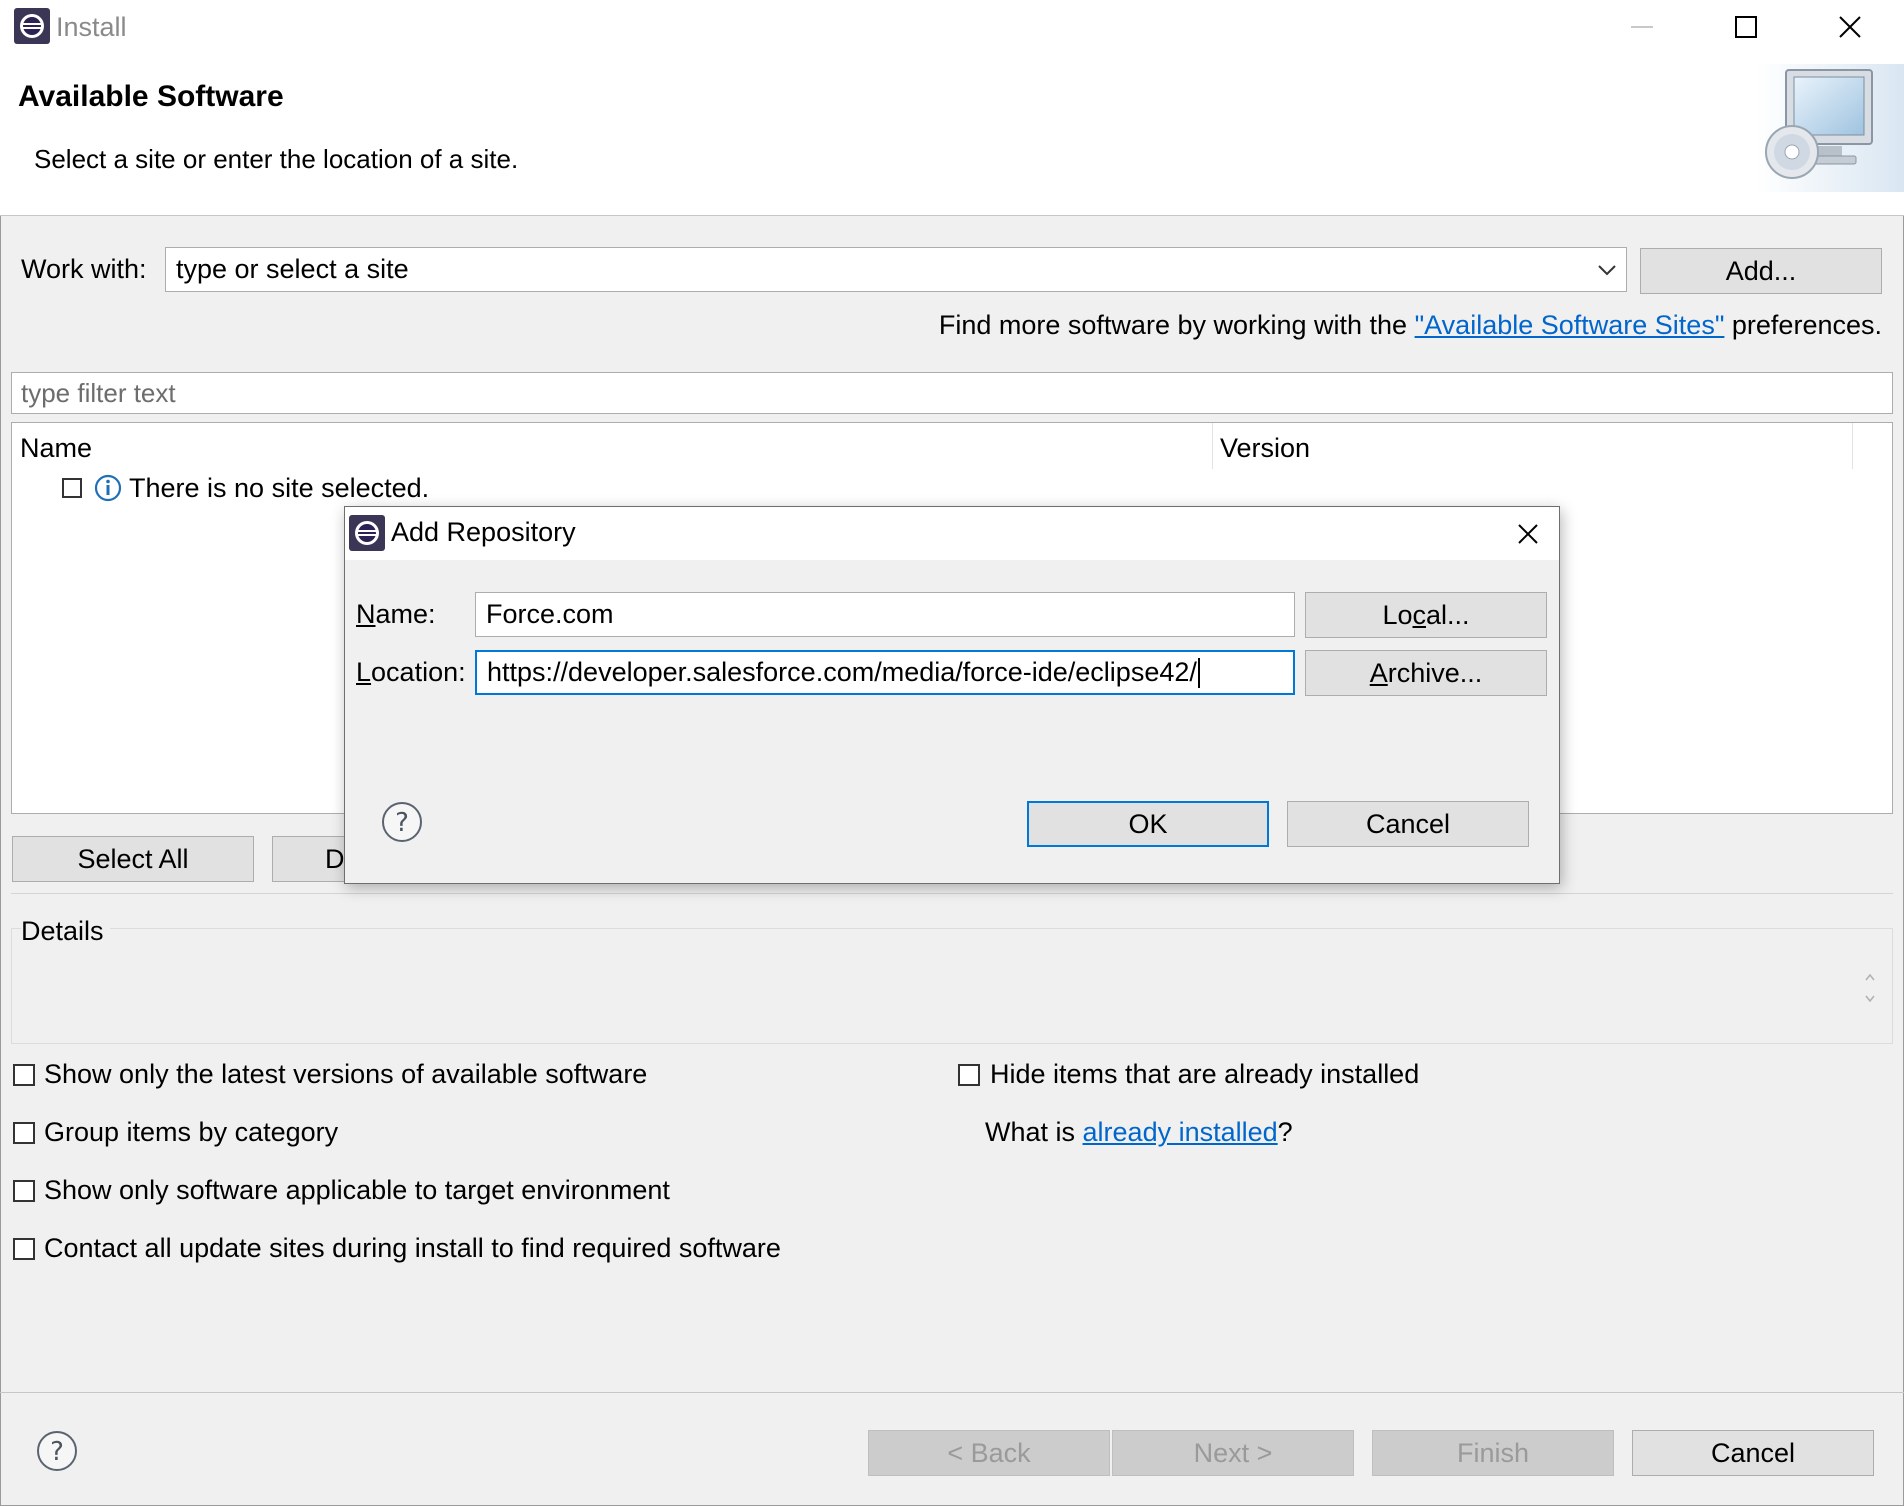 The image size is (1904, 1506). Describe the element at coordinates (396, 614) in the screenshot. I see `name-label: Name:` at that location.